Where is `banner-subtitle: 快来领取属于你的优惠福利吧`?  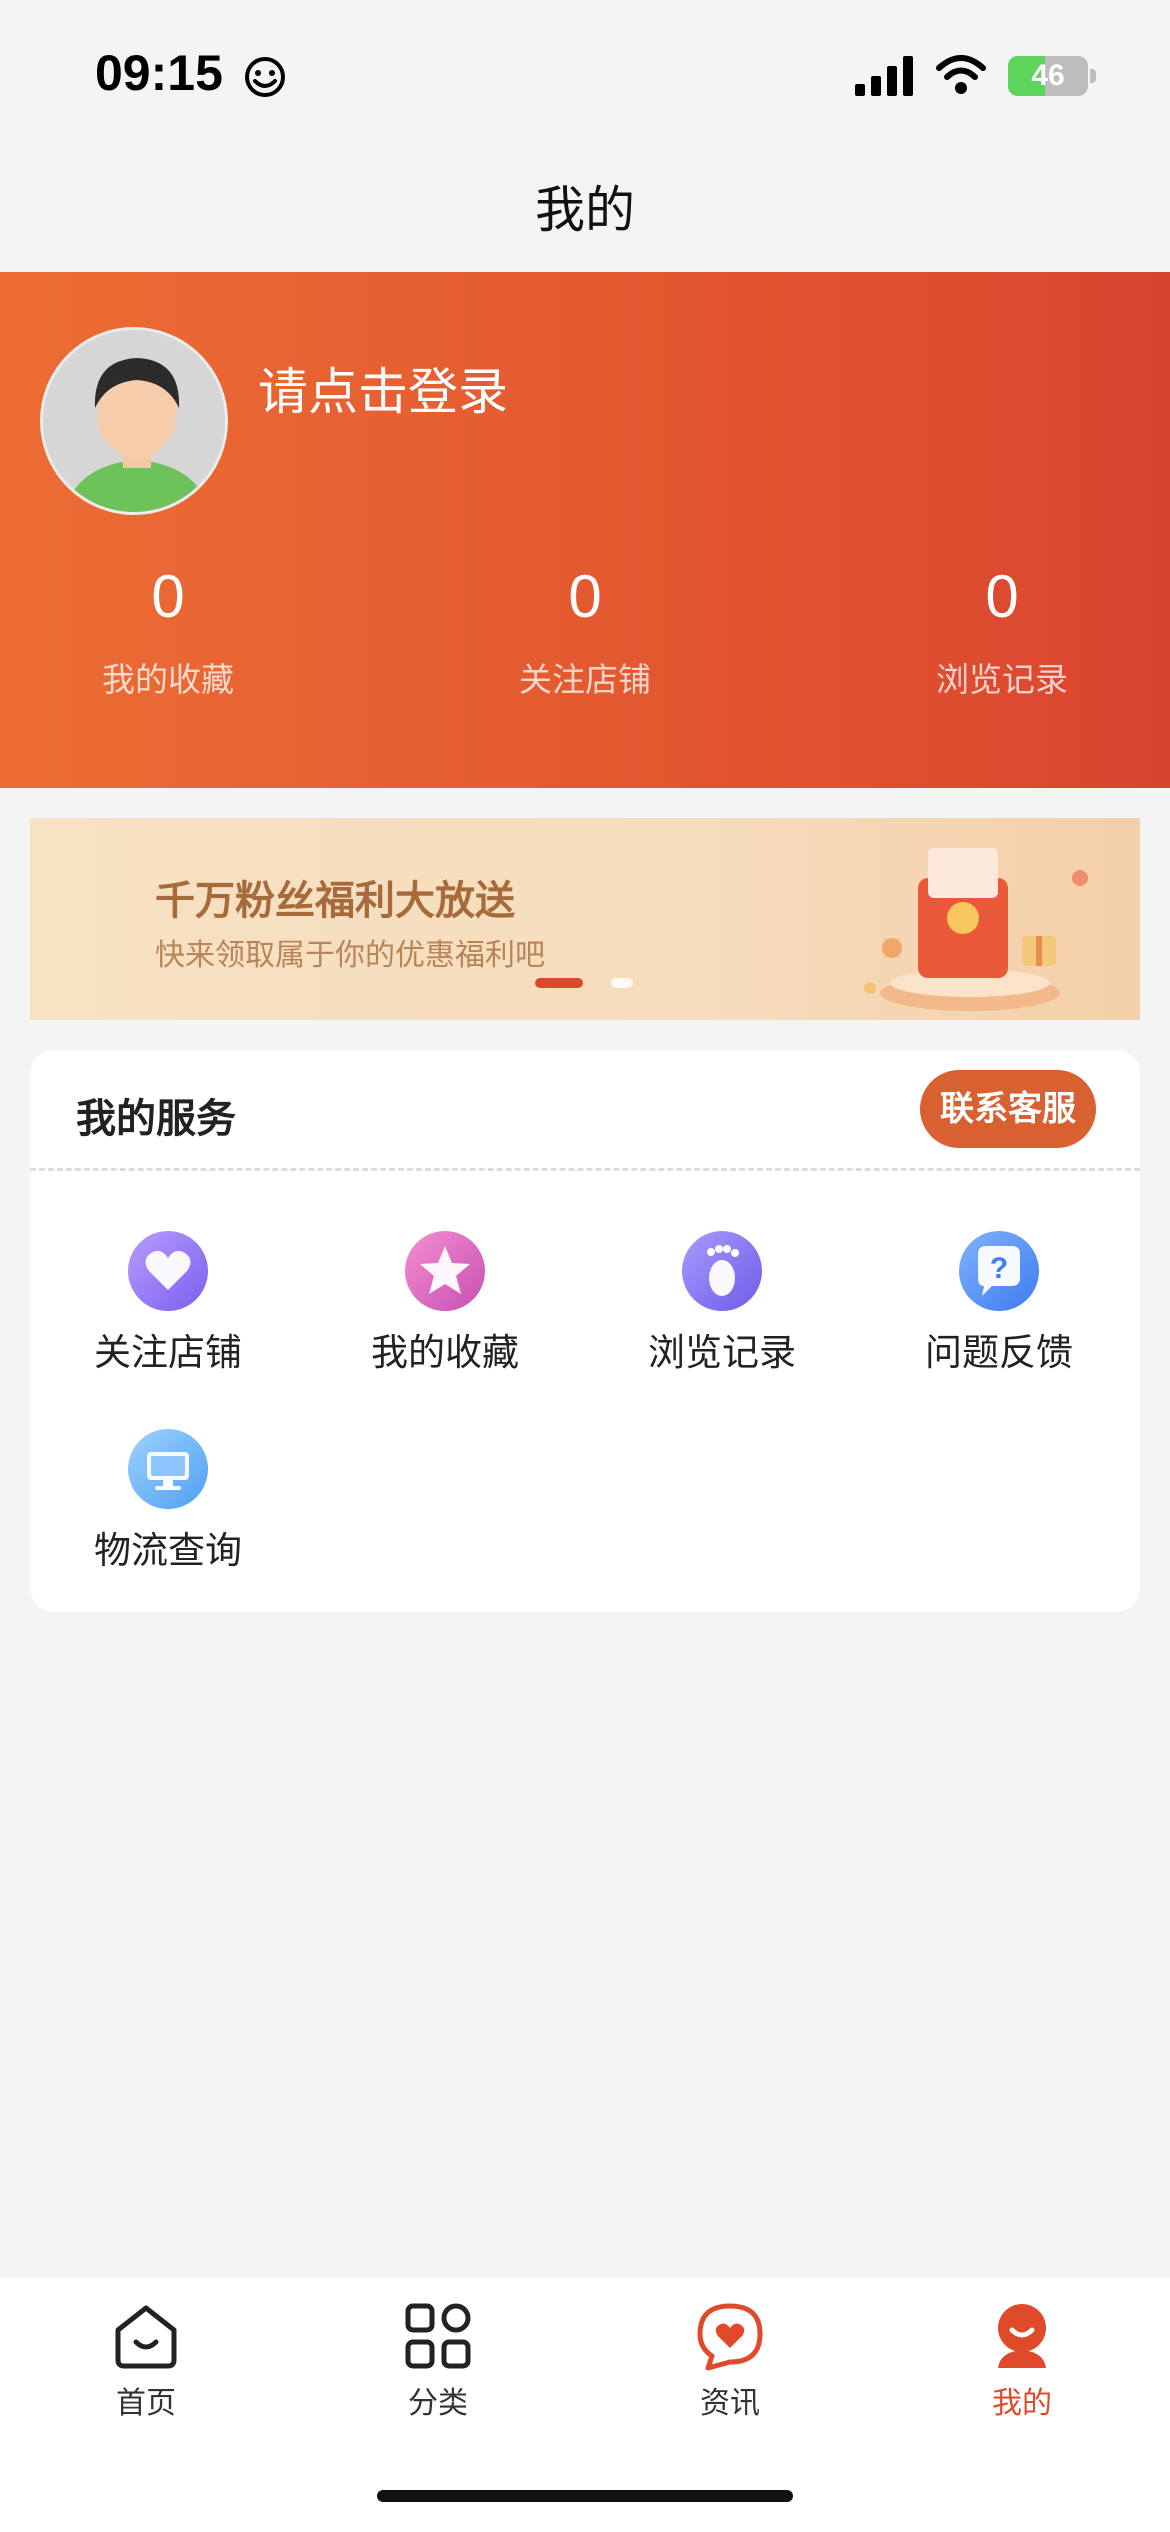 banner-subtitle: 快来领取属于你的优惠福利吧 is located at coordinates (350, 955).